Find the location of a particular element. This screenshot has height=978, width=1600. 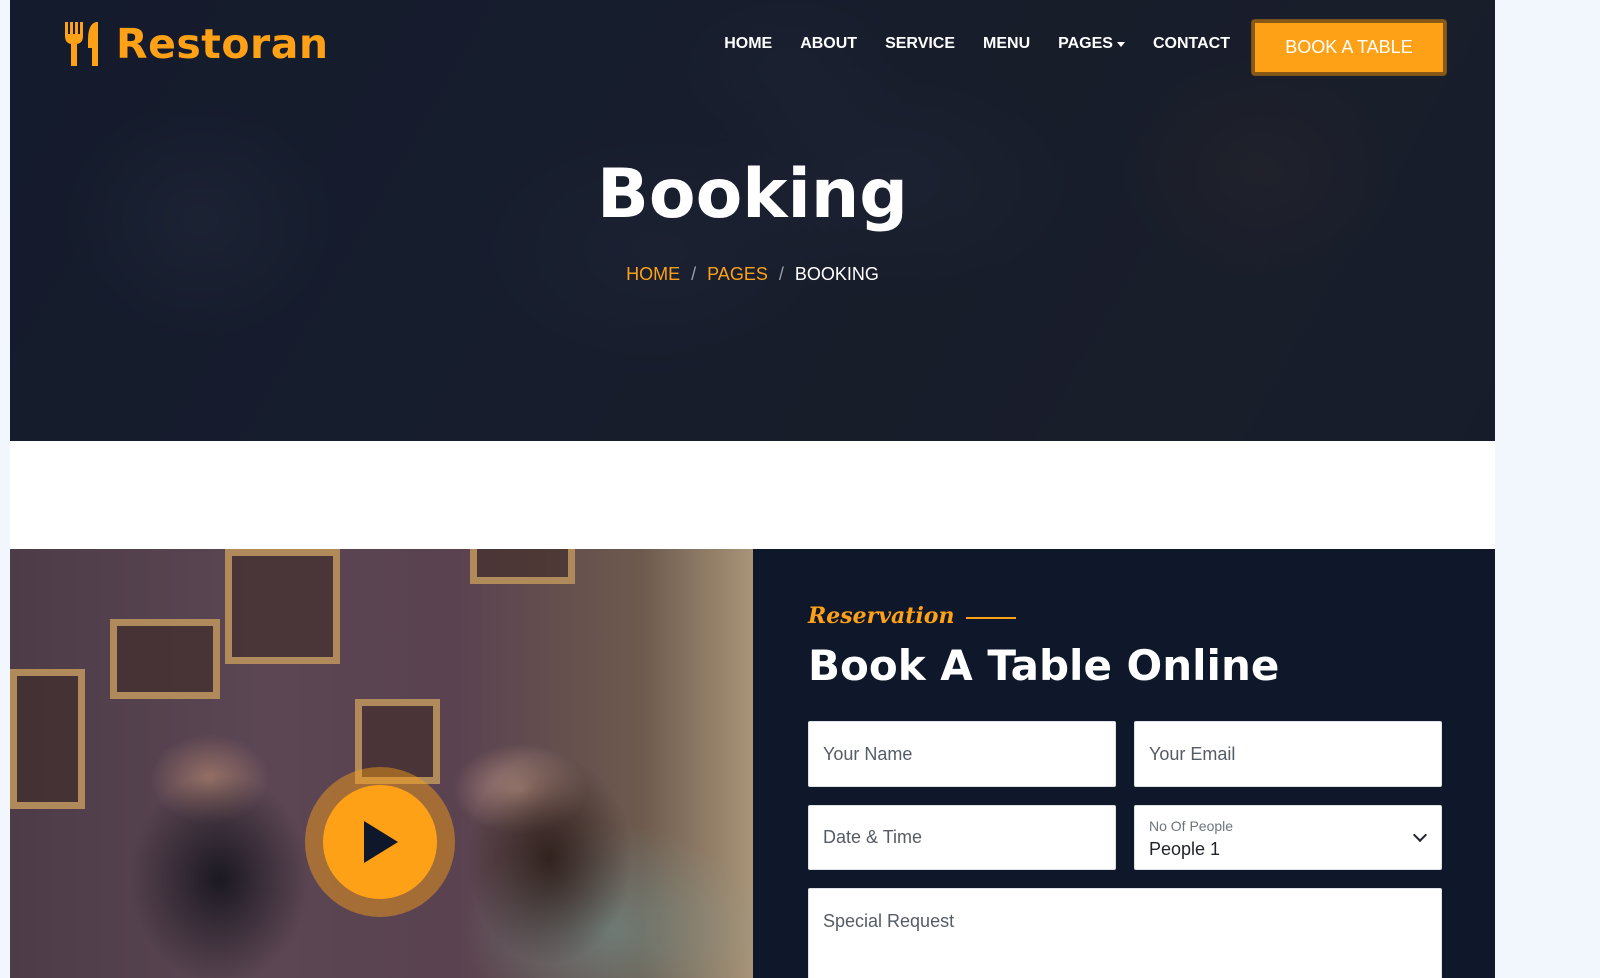

breadcrumb: HOME / PAGES / BOOKING is located at coordinates (752, 274).